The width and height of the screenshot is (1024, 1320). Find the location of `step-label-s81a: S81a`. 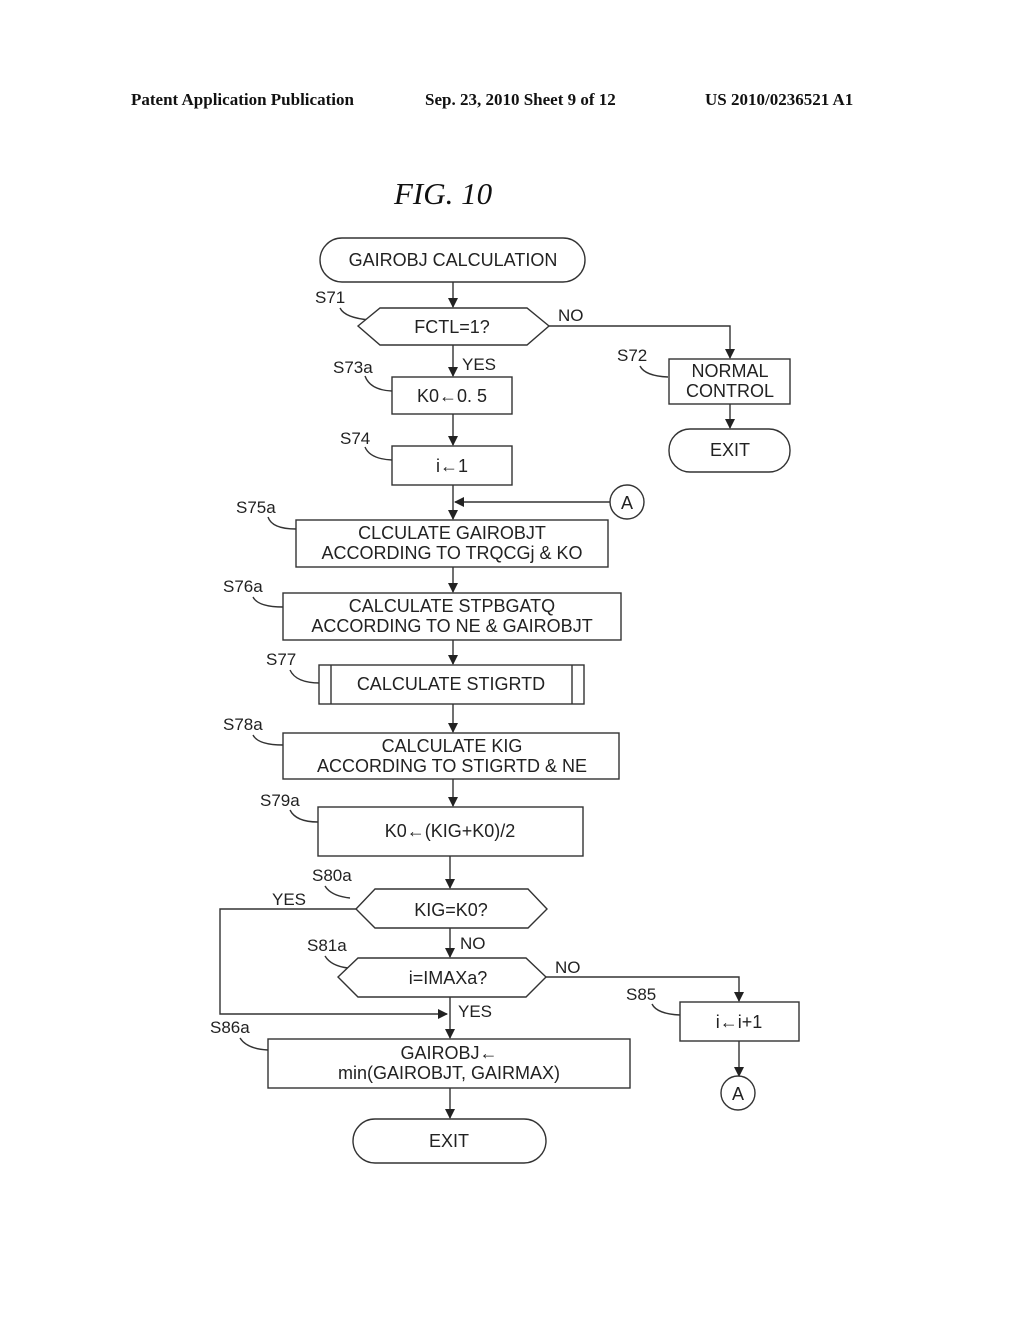

step-label-s81a: S81a is located at coordinates (327, 945).